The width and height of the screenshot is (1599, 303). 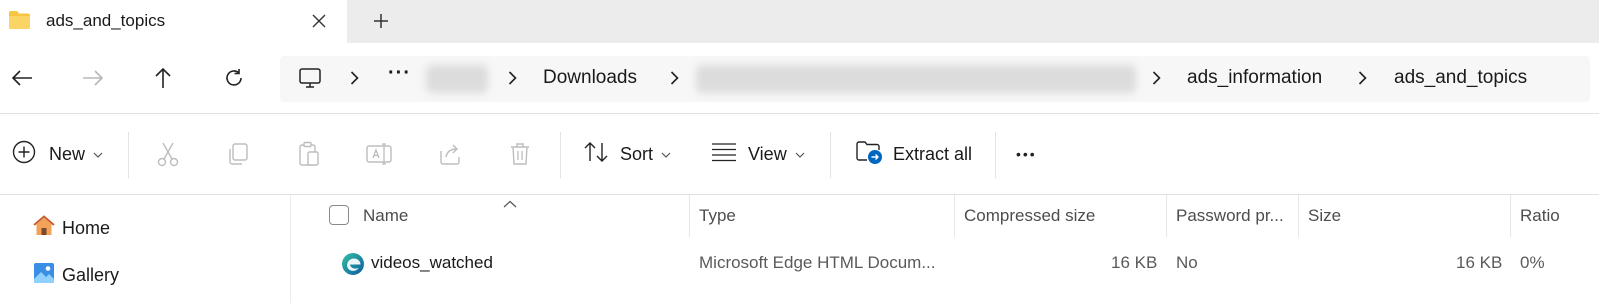 I want to click on new-button: New, so click(x=57, y=154).